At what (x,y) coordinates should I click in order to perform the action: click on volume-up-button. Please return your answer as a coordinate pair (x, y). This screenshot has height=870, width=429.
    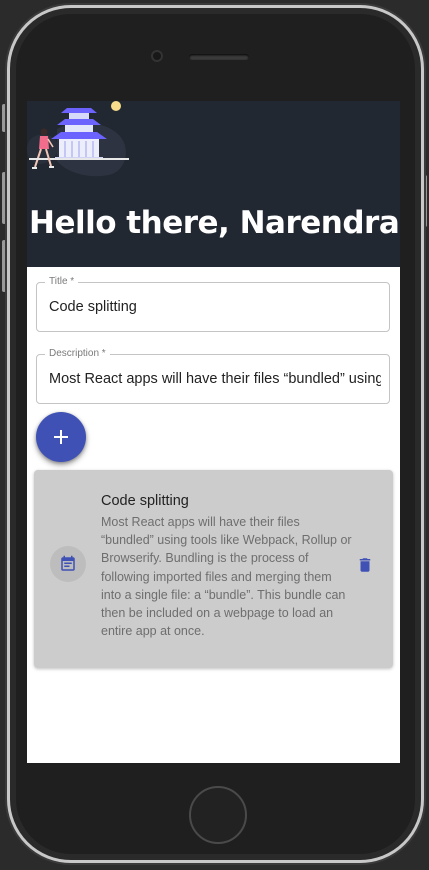
    Looking at the image, I should click on (4, 198).